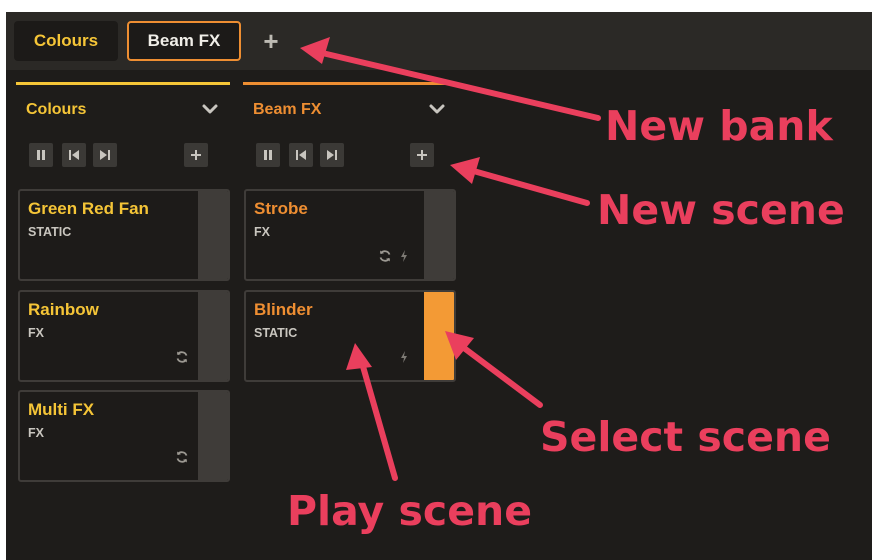 This screenshot has width=875, height=560. I want to click on bank-tab-bar: Colours Beam FX +, so click(439, 41).